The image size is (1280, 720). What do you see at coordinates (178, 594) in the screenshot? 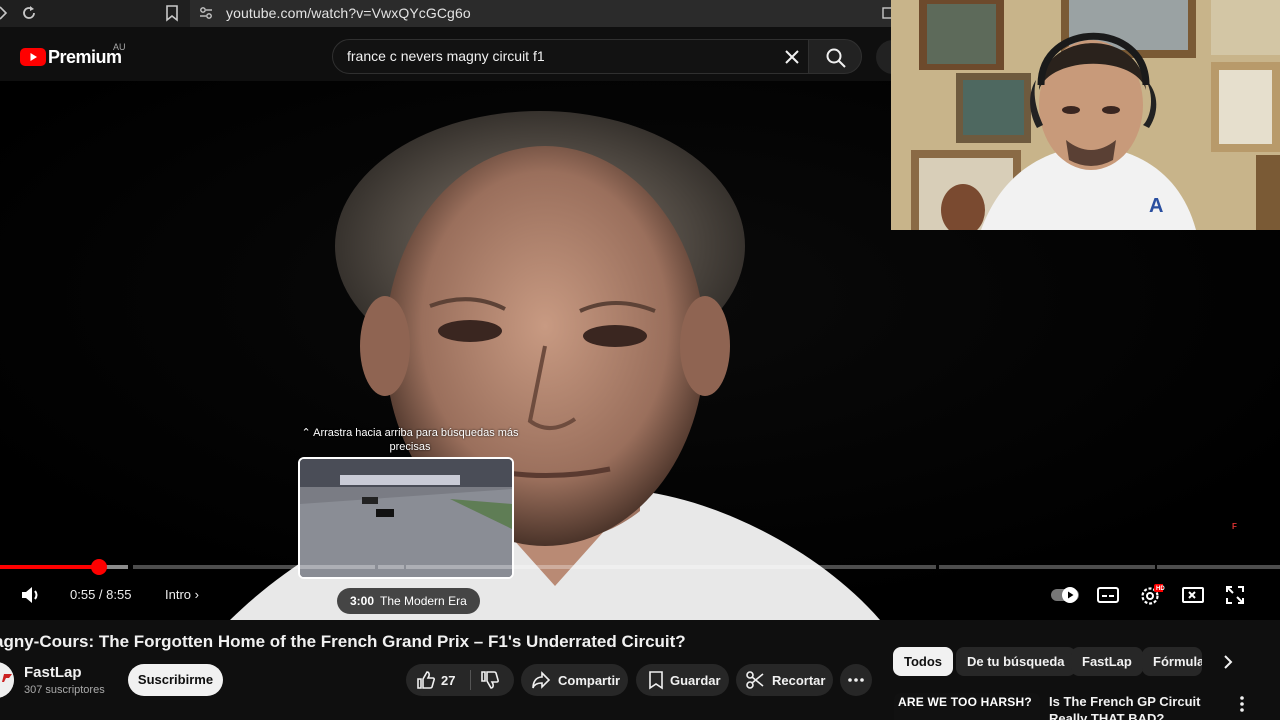
I see `chapter-title: Intro` at bounding box center [178, 594].